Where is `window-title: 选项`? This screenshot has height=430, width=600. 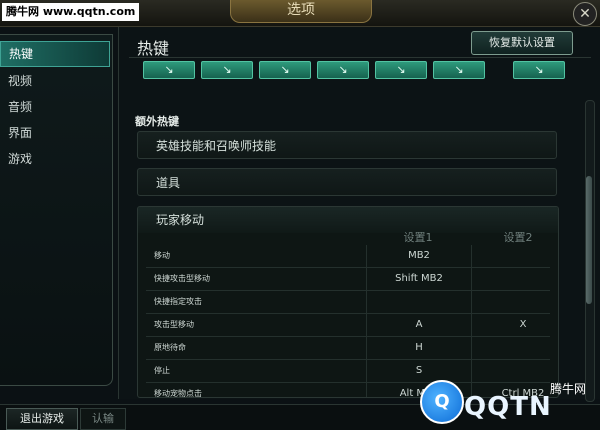
window-title: 选项 is located at coordinates (301, 11).